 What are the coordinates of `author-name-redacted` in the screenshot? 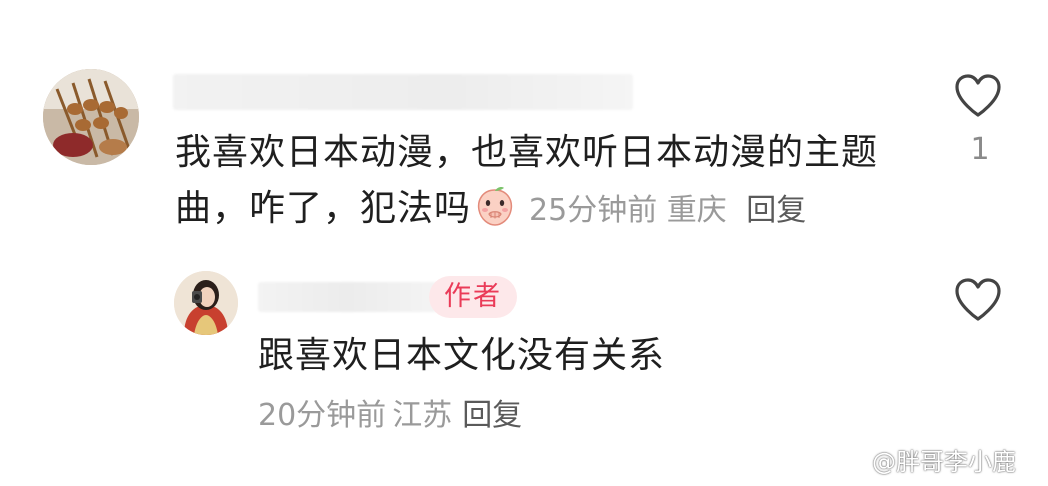 It's located at (348, 297).